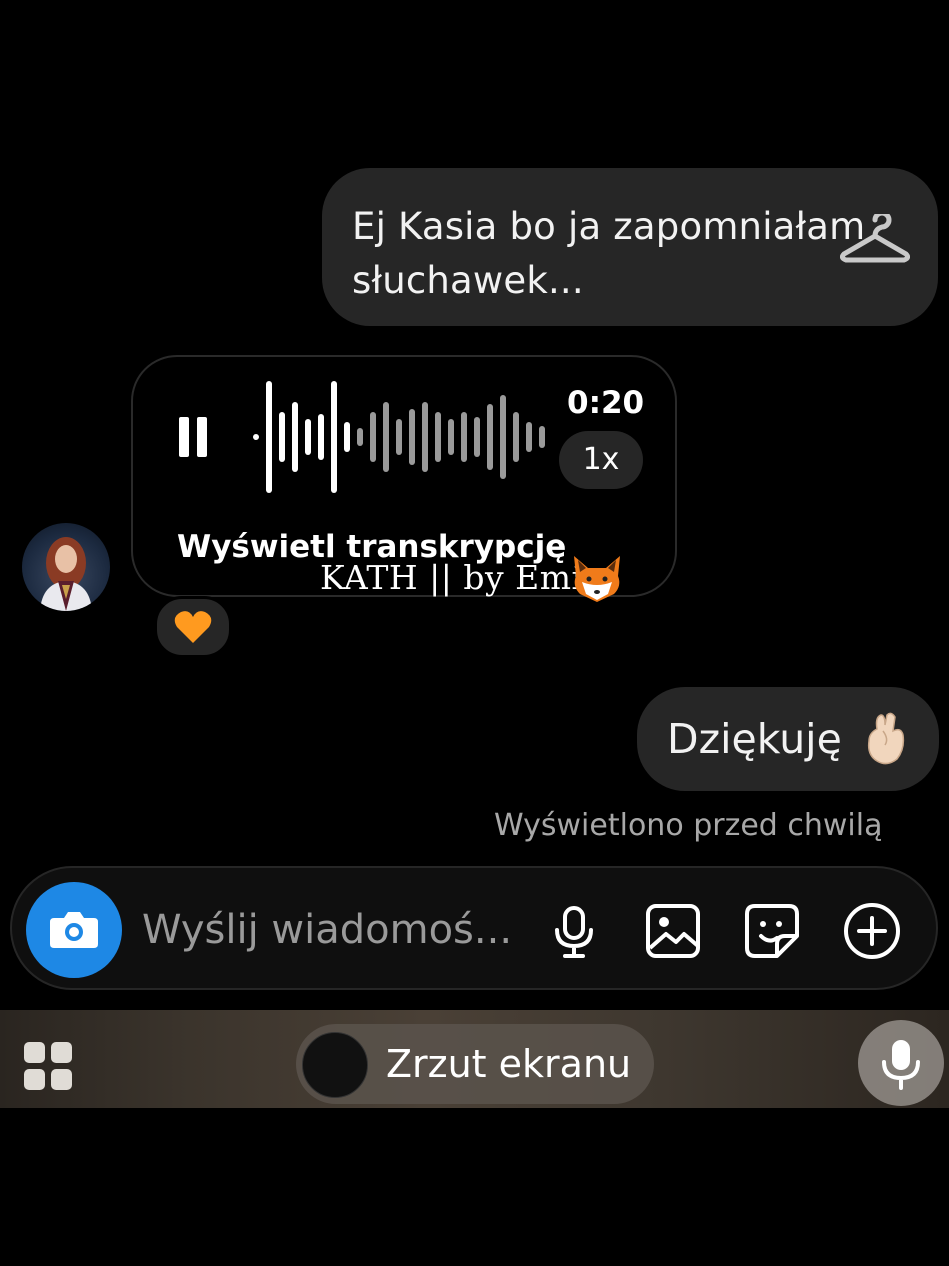 This screenshot has width=949, height=1266. I want to click on hand-emoji-icon, so click(886, 738).